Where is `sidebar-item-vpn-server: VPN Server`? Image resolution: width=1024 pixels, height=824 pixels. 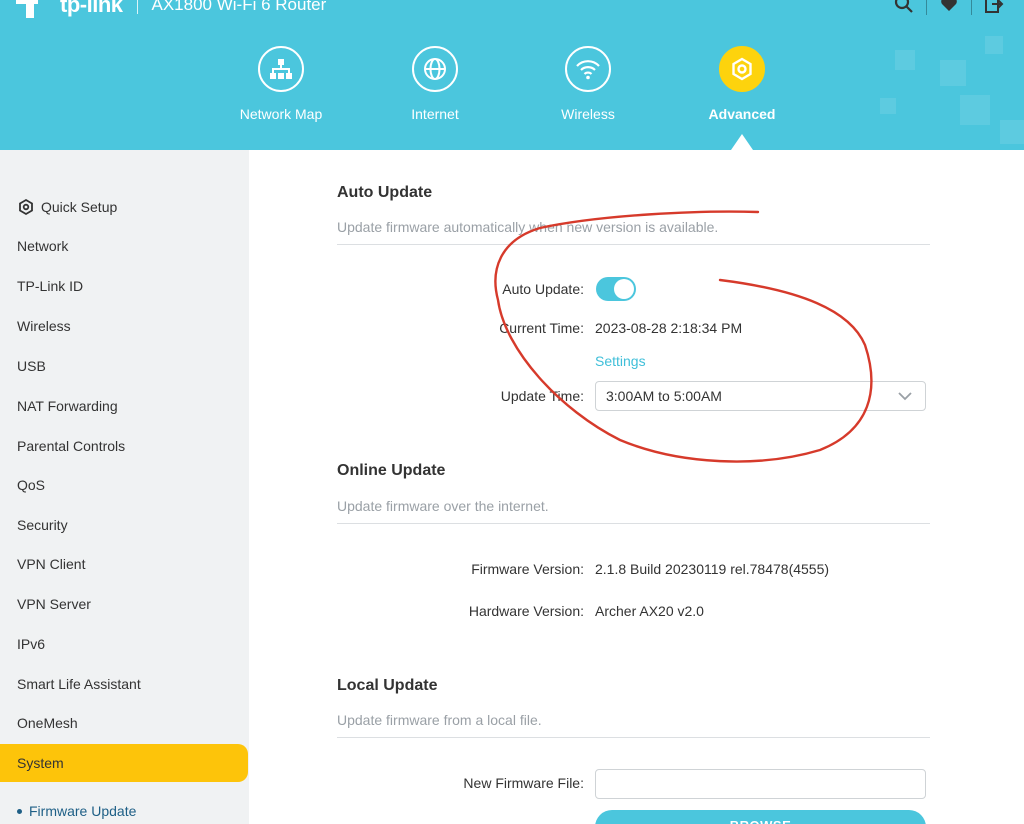
sidebar-item-vpn-server: VPN Server is located at coordinates (124, 604).